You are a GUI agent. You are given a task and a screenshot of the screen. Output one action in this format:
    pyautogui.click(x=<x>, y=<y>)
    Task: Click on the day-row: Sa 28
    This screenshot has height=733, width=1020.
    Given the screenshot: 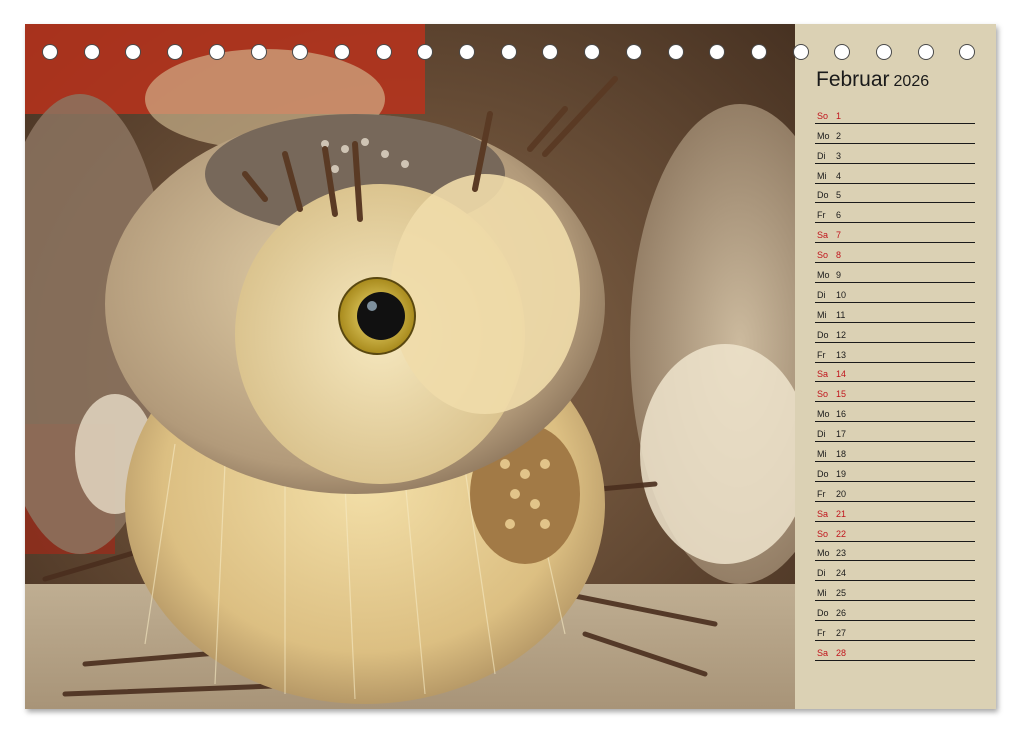 What is the action you would take?
    pyautogui.click(x=895, y=651)
    